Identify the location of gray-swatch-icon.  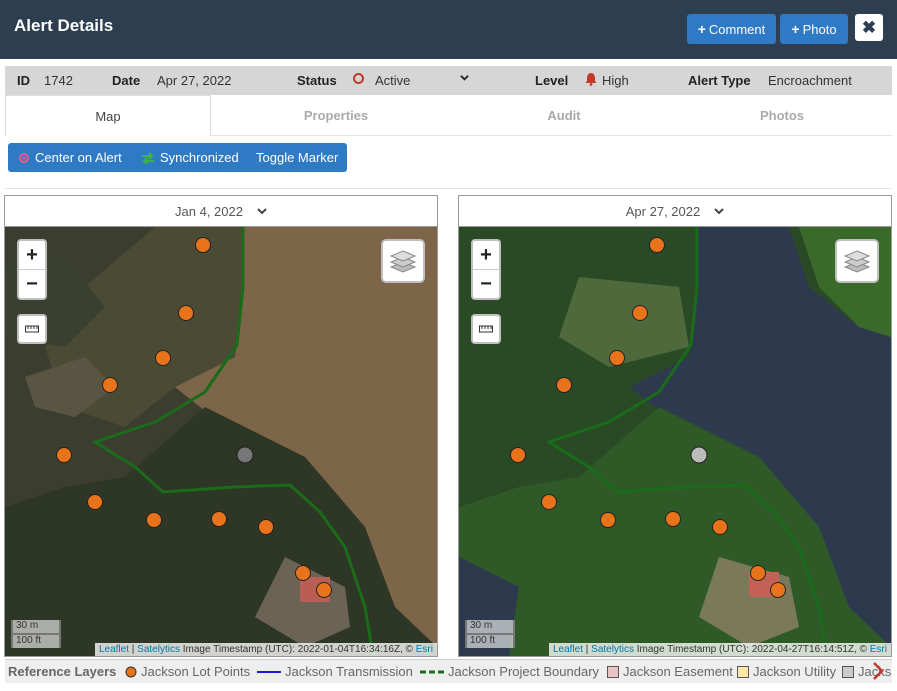
(848, 671).